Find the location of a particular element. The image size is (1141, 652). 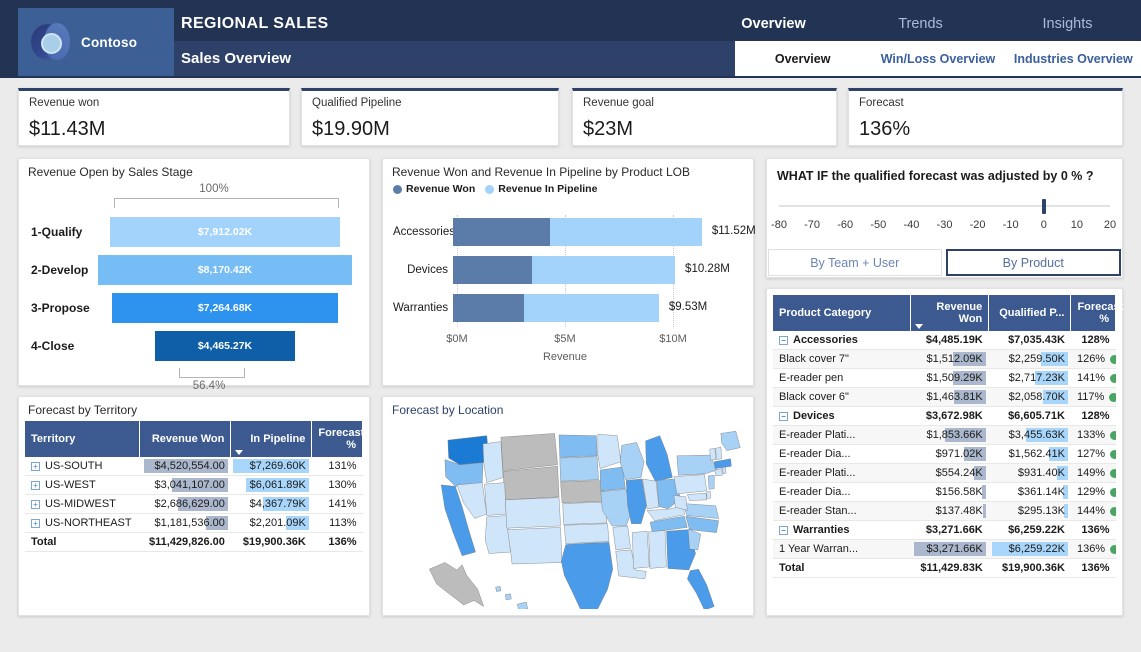

map-state-ms is located at coordinates (640, 549).